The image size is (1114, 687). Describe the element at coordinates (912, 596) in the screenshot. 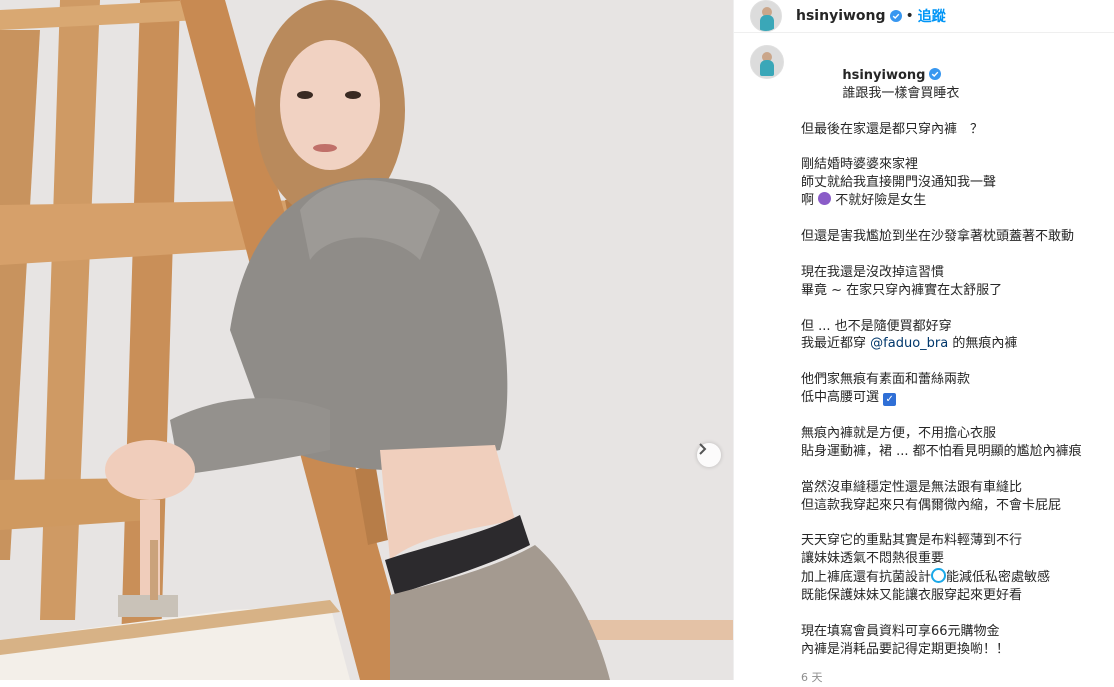

I see `caption-line: 既能保護妹妹又能讓衣服穿起來更好看` at that location.